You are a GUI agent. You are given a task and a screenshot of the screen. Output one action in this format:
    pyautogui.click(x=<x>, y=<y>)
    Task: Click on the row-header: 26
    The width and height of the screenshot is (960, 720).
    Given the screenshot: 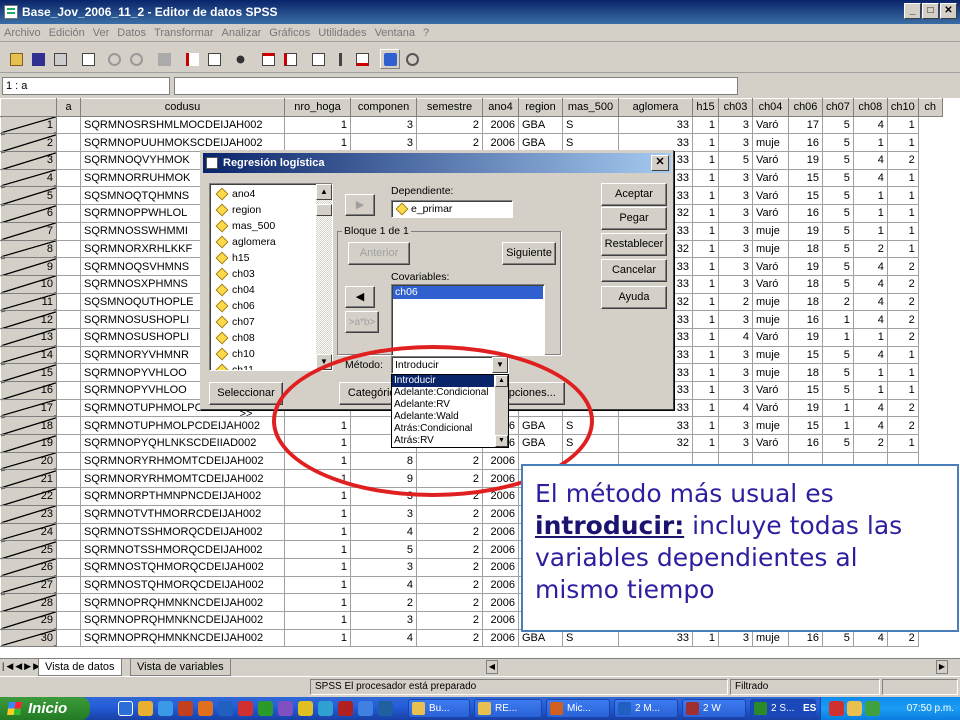 What is the action you would take?
    pyautogui.click(x=28, y=567)
    